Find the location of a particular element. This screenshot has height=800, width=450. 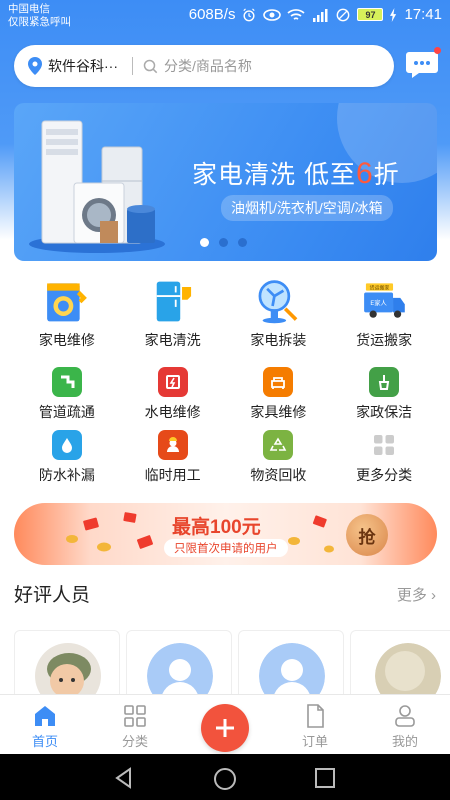

service-appliance-install: 家电拆装 is located at coordinates (279, 314).